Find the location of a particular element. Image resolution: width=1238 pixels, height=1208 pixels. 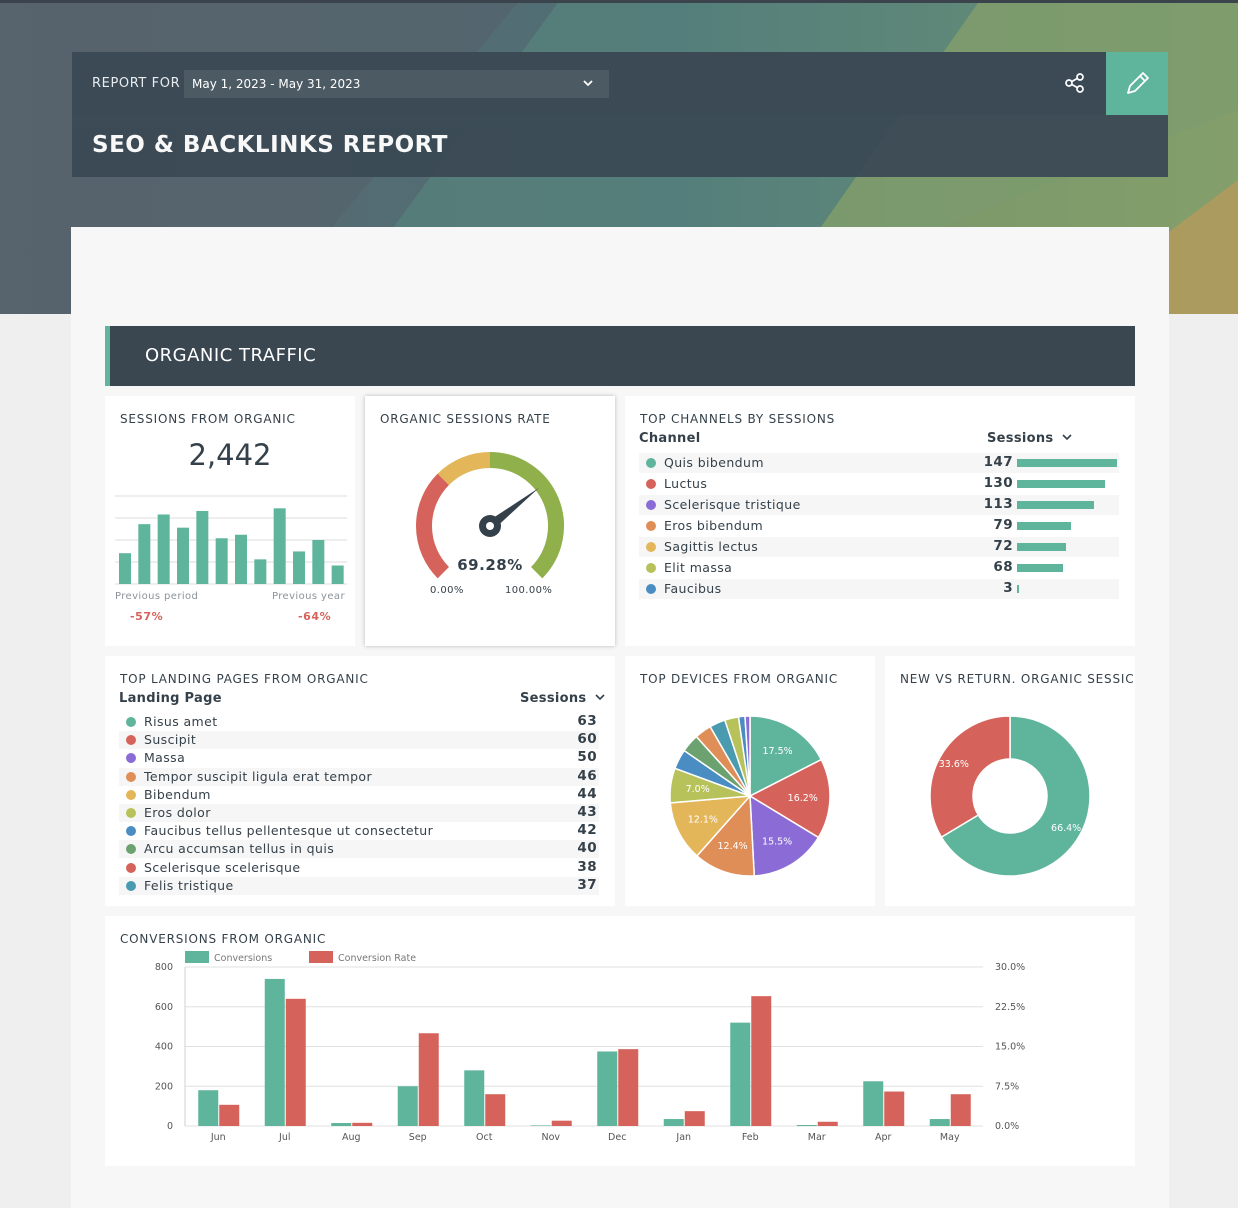

channel-row: Elit massa 68 is located at coordinates (879, 568).